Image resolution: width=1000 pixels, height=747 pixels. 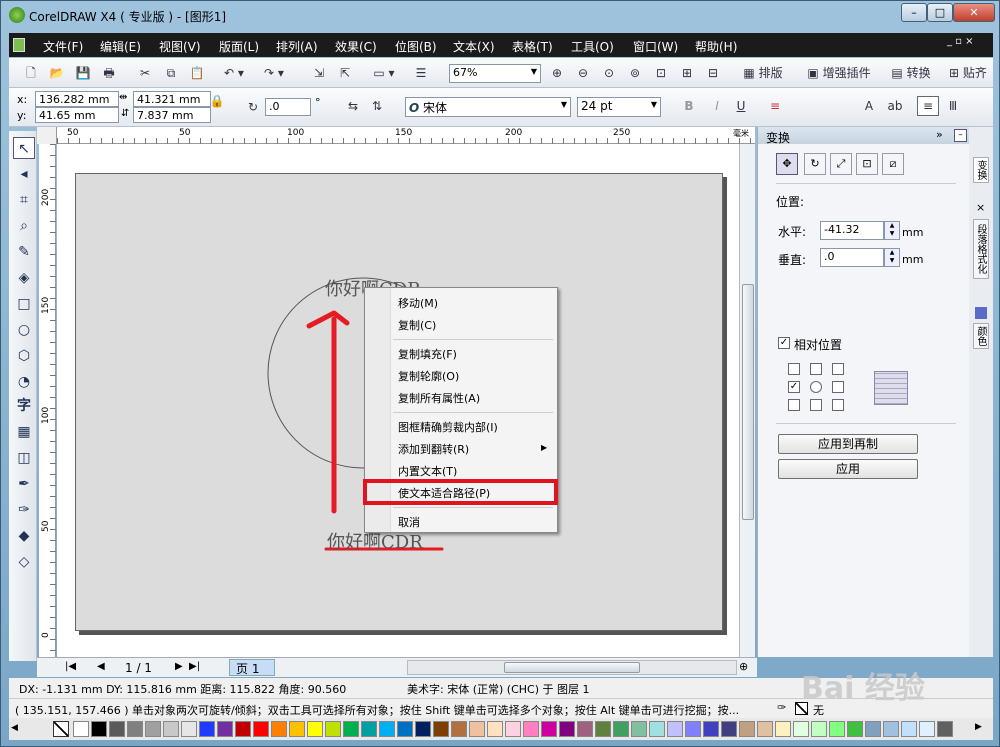 I want to click on no-color-swatch, so click(x=61, y=729).